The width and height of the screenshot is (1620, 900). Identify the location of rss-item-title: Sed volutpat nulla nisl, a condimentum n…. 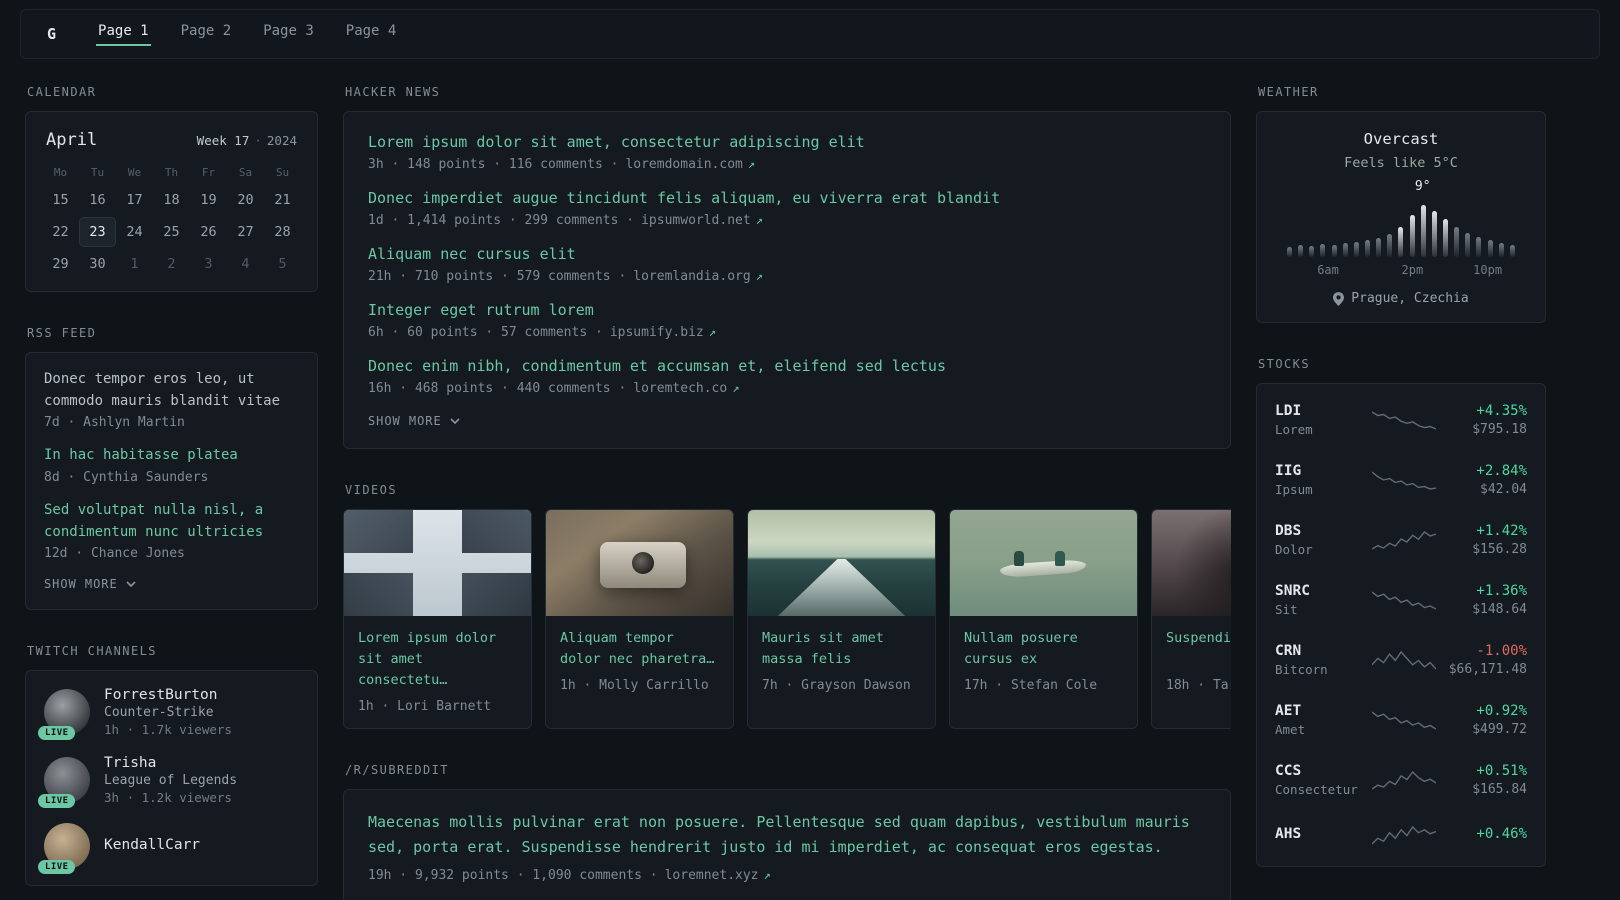
(171, 521).